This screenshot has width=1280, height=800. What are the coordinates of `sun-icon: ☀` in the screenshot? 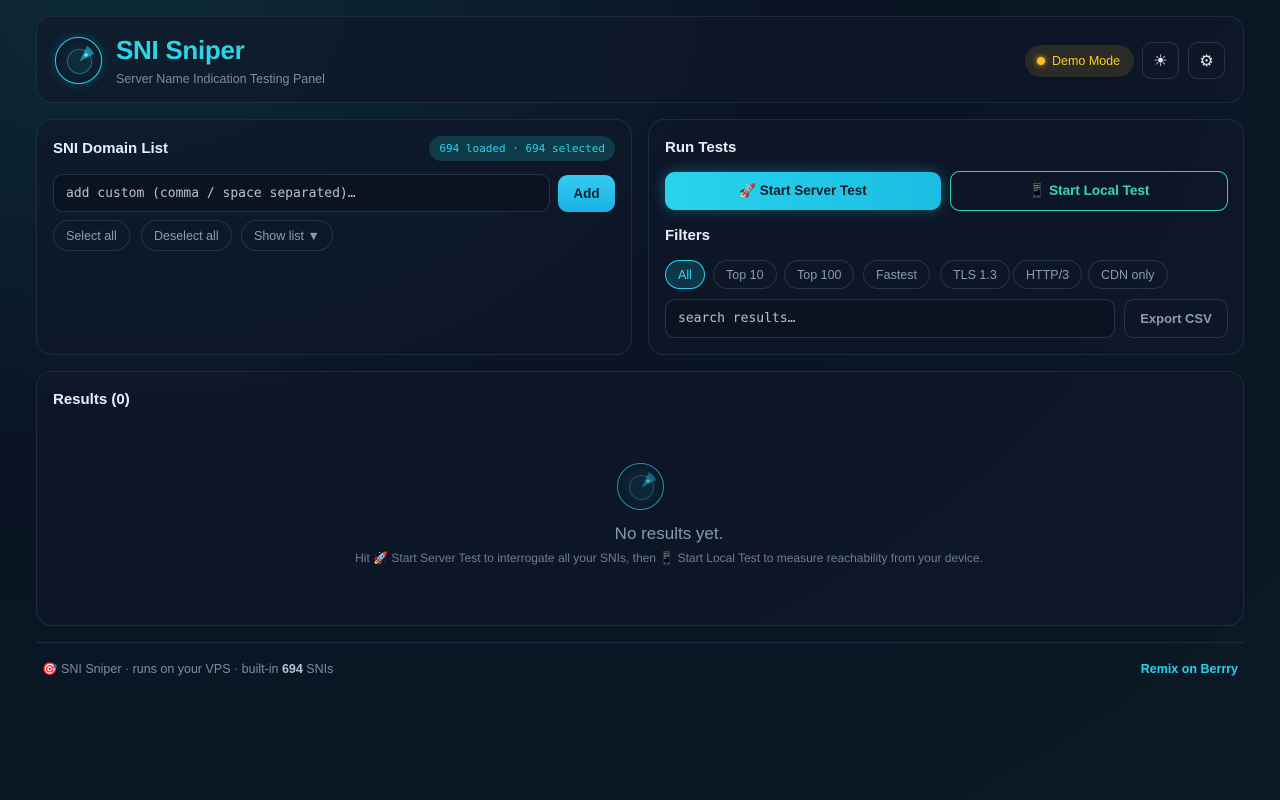 It's located at (1160, 61).